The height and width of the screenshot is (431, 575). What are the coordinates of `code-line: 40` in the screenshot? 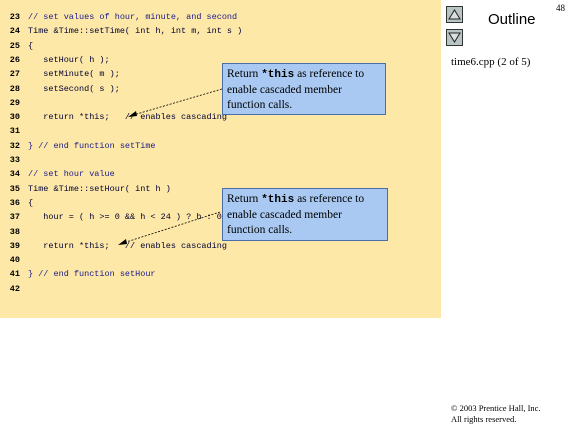 It's located at (220, 260).